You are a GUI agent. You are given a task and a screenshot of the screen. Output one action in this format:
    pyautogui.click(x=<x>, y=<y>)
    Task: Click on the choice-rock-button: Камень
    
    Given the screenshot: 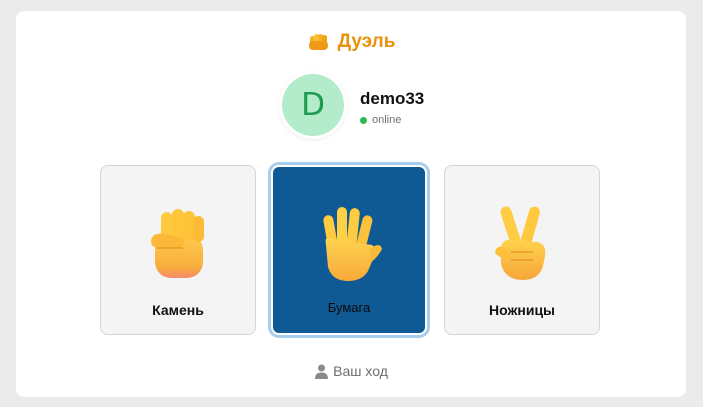 What is the action you would take?
    pyautogui.click(x=178, y=250)
    